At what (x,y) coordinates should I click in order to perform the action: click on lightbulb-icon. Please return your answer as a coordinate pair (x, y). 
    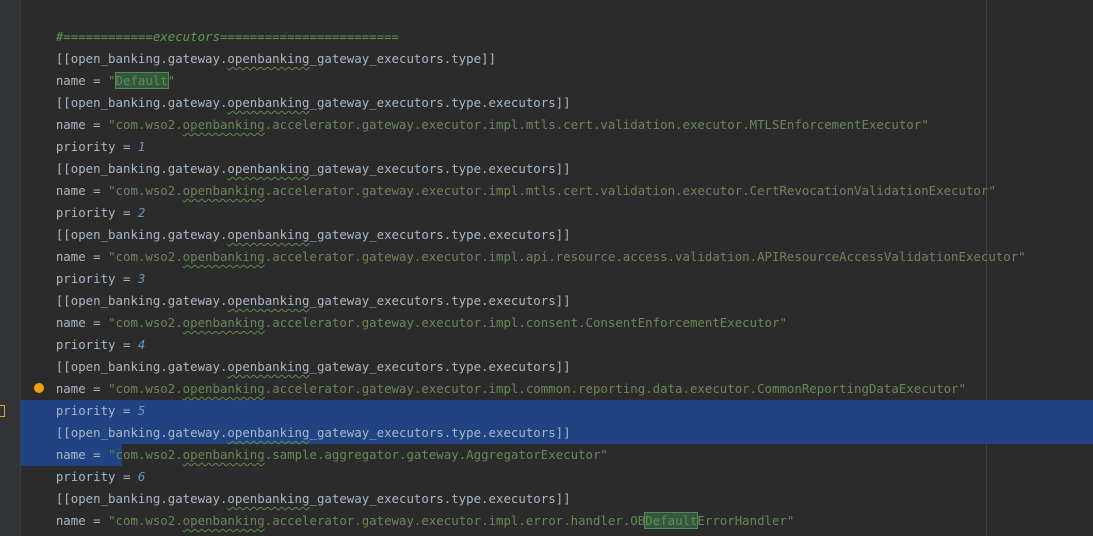
    Looking at the image, I should click on (39, 388).